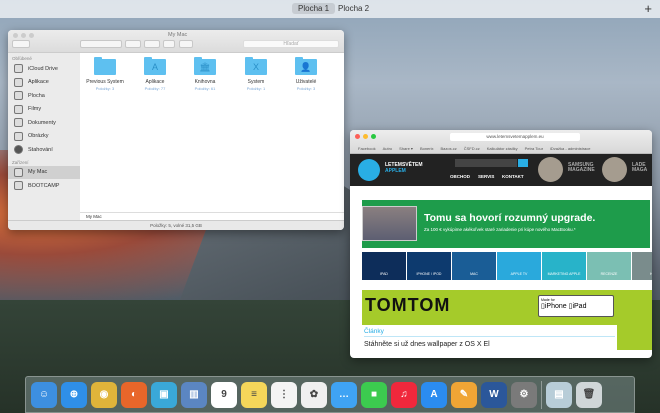 Image resolution: width=660 pixels, height=413 pixels. Describe the element at coordinates (18, 69) in the screenshot. I see `cloud-icon` at that location.